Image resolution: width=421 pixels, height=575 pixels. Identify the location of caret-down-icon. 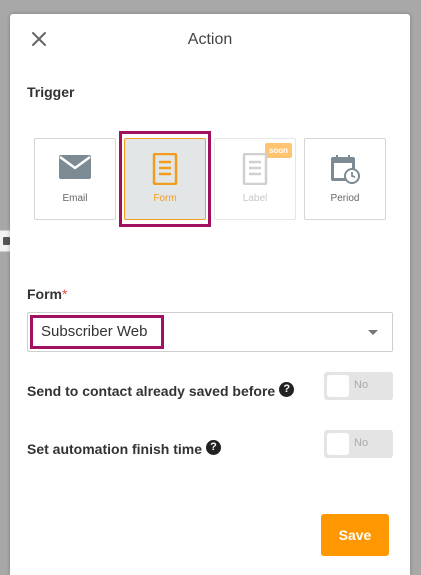
(373, 332).